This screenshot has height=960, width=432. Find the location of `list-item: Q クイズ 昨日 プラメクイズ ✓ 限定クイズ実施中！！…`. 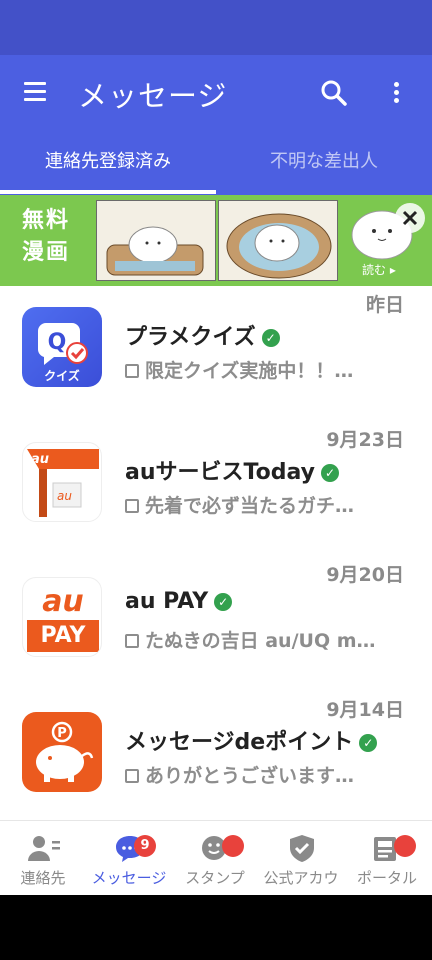

list-item: Q クイズ 昨日 プラメクイズ ✓ 限定クイズ実施中！！… is located at coordinates (216, 353).